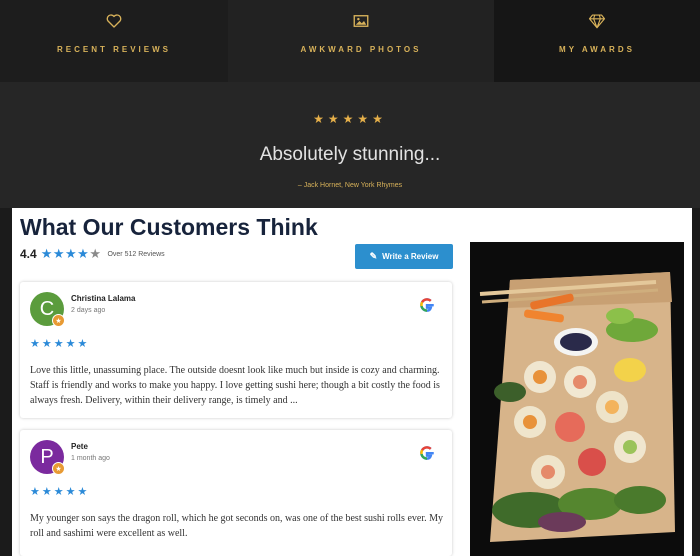 This screenshot has width=700, height=556. I want to click on nav-label: AWKWARD PHOTOS, so click(361, 49).